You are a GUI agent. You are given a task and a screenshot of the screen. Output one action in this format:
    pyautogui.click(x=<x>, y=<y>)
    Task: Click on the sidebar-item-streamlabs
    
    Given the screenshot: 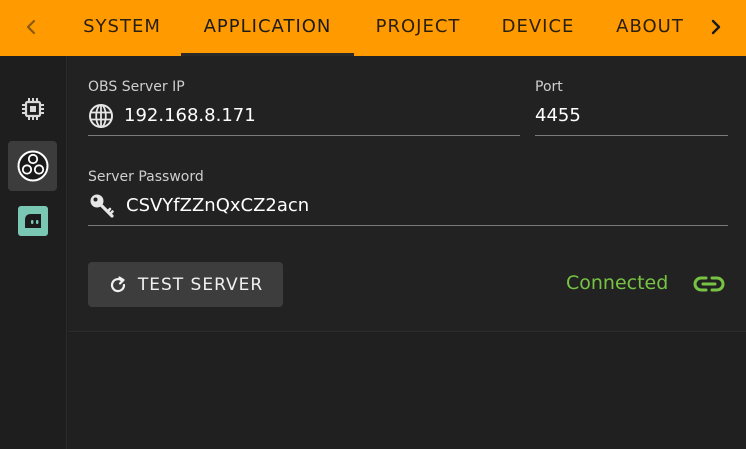 What is the action you would take?
    pyautogui.click(x=32, y=221)
    